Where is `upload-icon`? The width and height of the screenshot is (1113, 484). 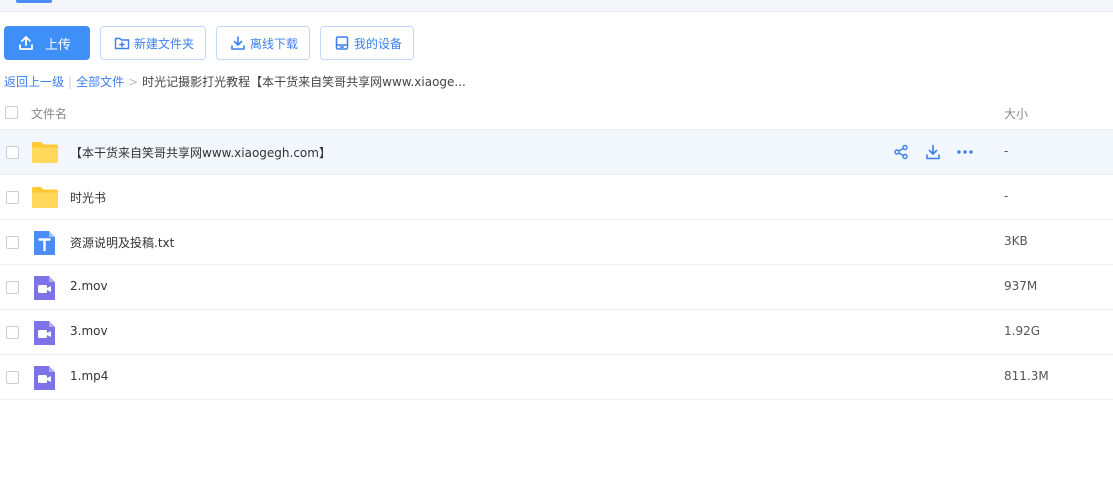 upload-icon is located at coordinates (26, 43).